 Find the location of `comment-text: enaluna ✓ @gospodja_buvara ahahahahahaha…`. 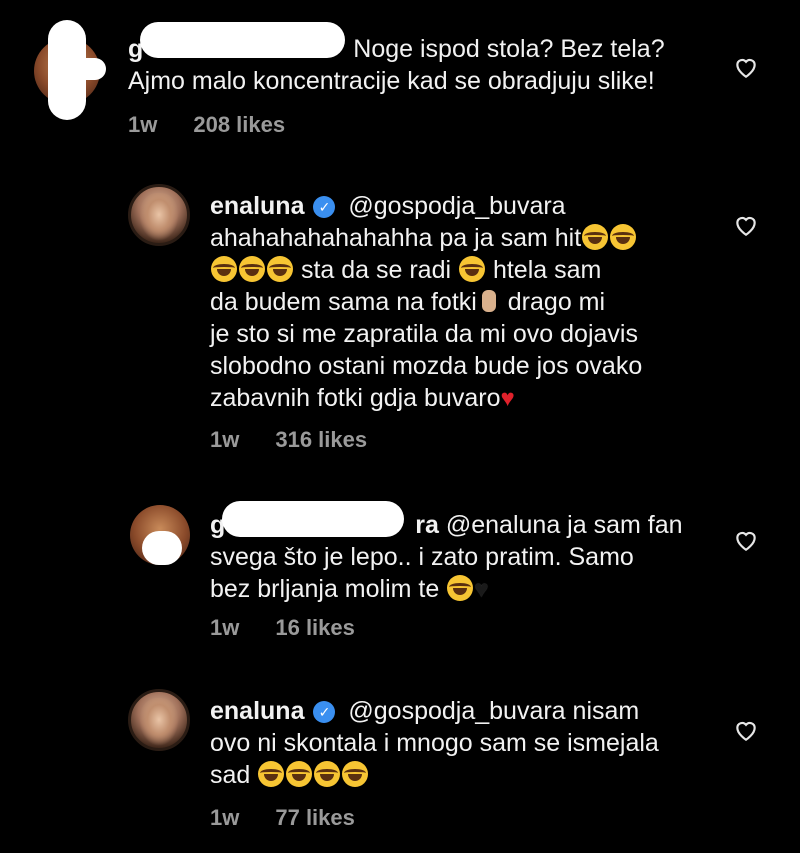

comment-text: enaluna ✓ @gospodja_buvara ahahahahahaha… is located at coordinates (426, 302).